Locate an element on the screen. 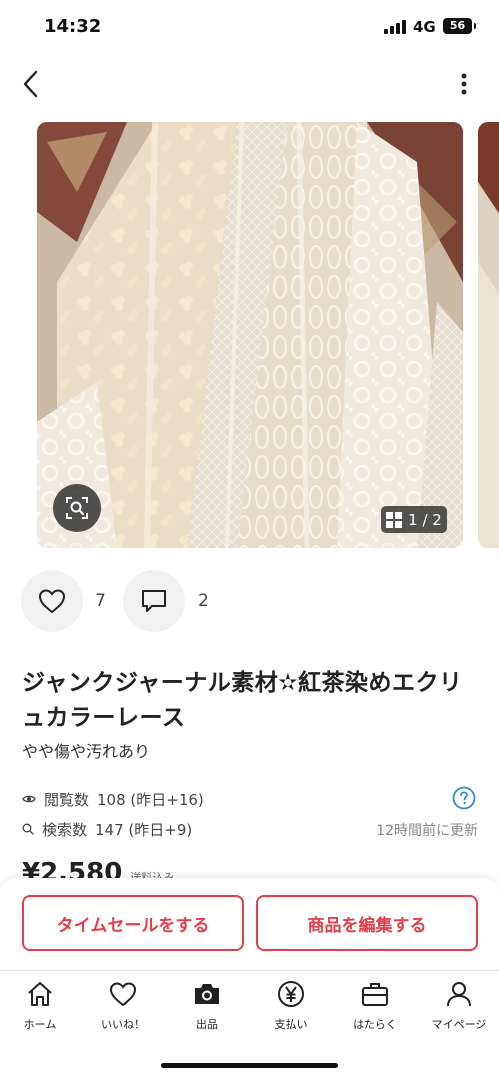  searches-stat: 検索数 147 (昨日+9) is located at coordinates (107, 829).